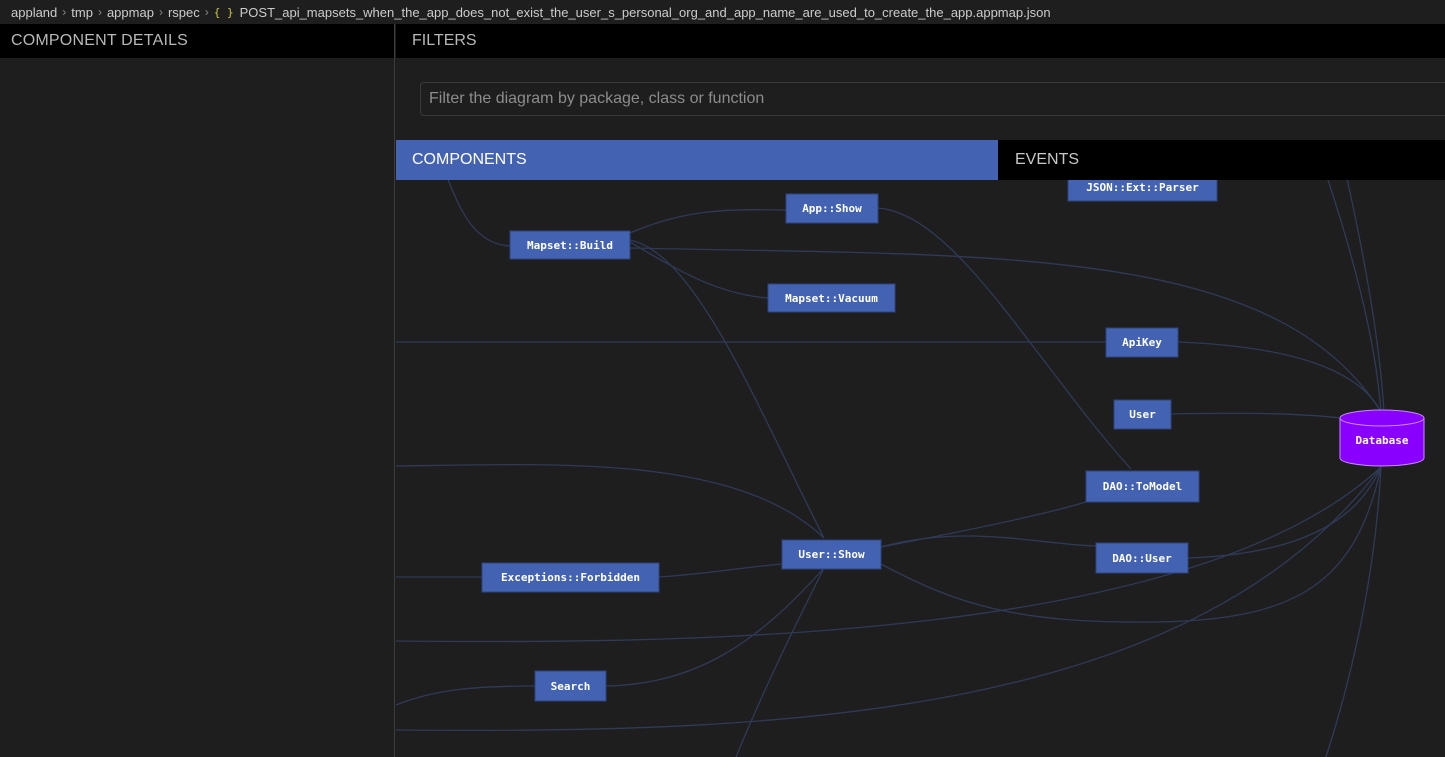  Describe the element at coordinates (697, 160) in the screenshot. I see `tab-components: COMPONENTS` at that location.